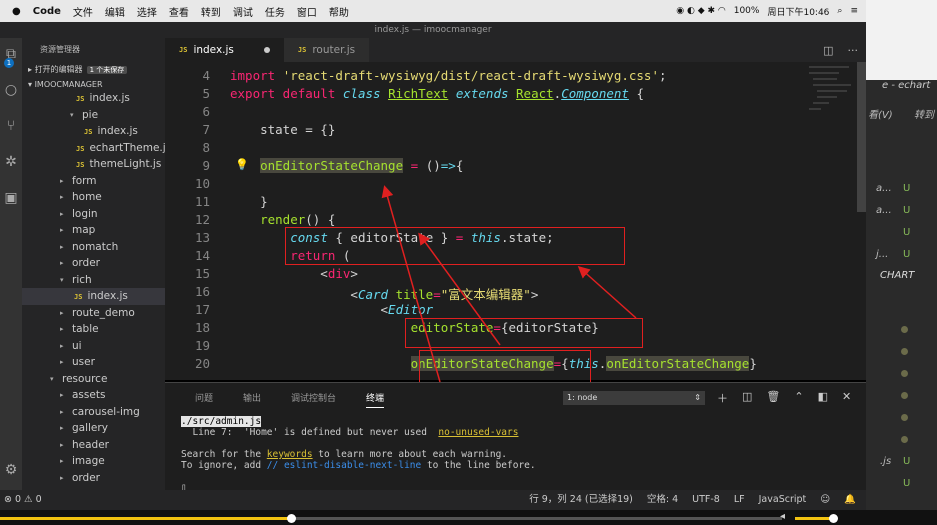 The width and height of the screenshot is (937, 525). What do you see at coordinates (825, 500) in the screenshot?
I see `smiley-icon: ☺` at bounding box center [825, 500].